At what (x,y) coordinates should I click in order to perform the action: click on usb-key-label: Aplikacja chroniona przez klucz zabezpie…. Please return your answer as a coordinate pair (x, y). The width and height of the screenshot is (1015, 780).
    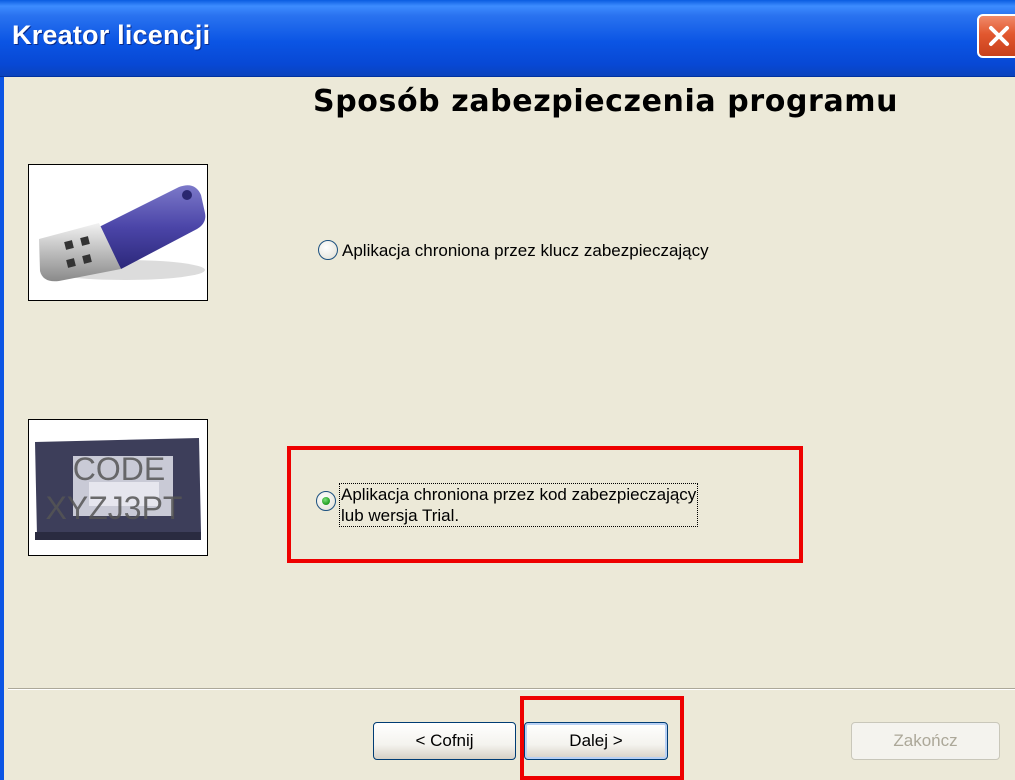
    Looking at the image, I should click on (525, 250).